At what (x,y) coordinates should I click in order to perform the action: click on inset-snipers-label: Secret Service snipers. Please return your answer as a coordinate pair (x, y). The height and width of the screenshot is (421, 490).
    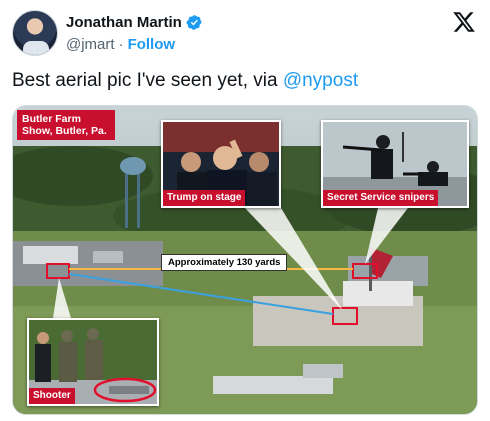
    Looking at the image, I should click on (381, 198).